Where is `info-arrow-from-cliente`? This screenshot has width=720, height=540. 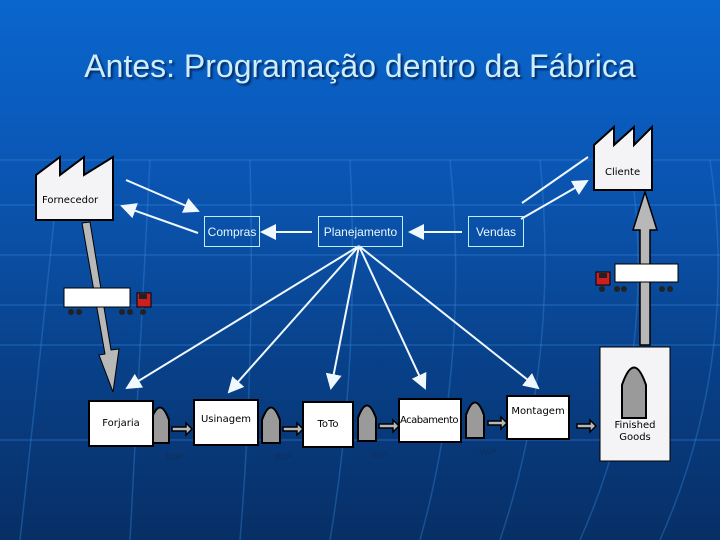
info-arrow-from-cliente is located at coordinates (555, 180).